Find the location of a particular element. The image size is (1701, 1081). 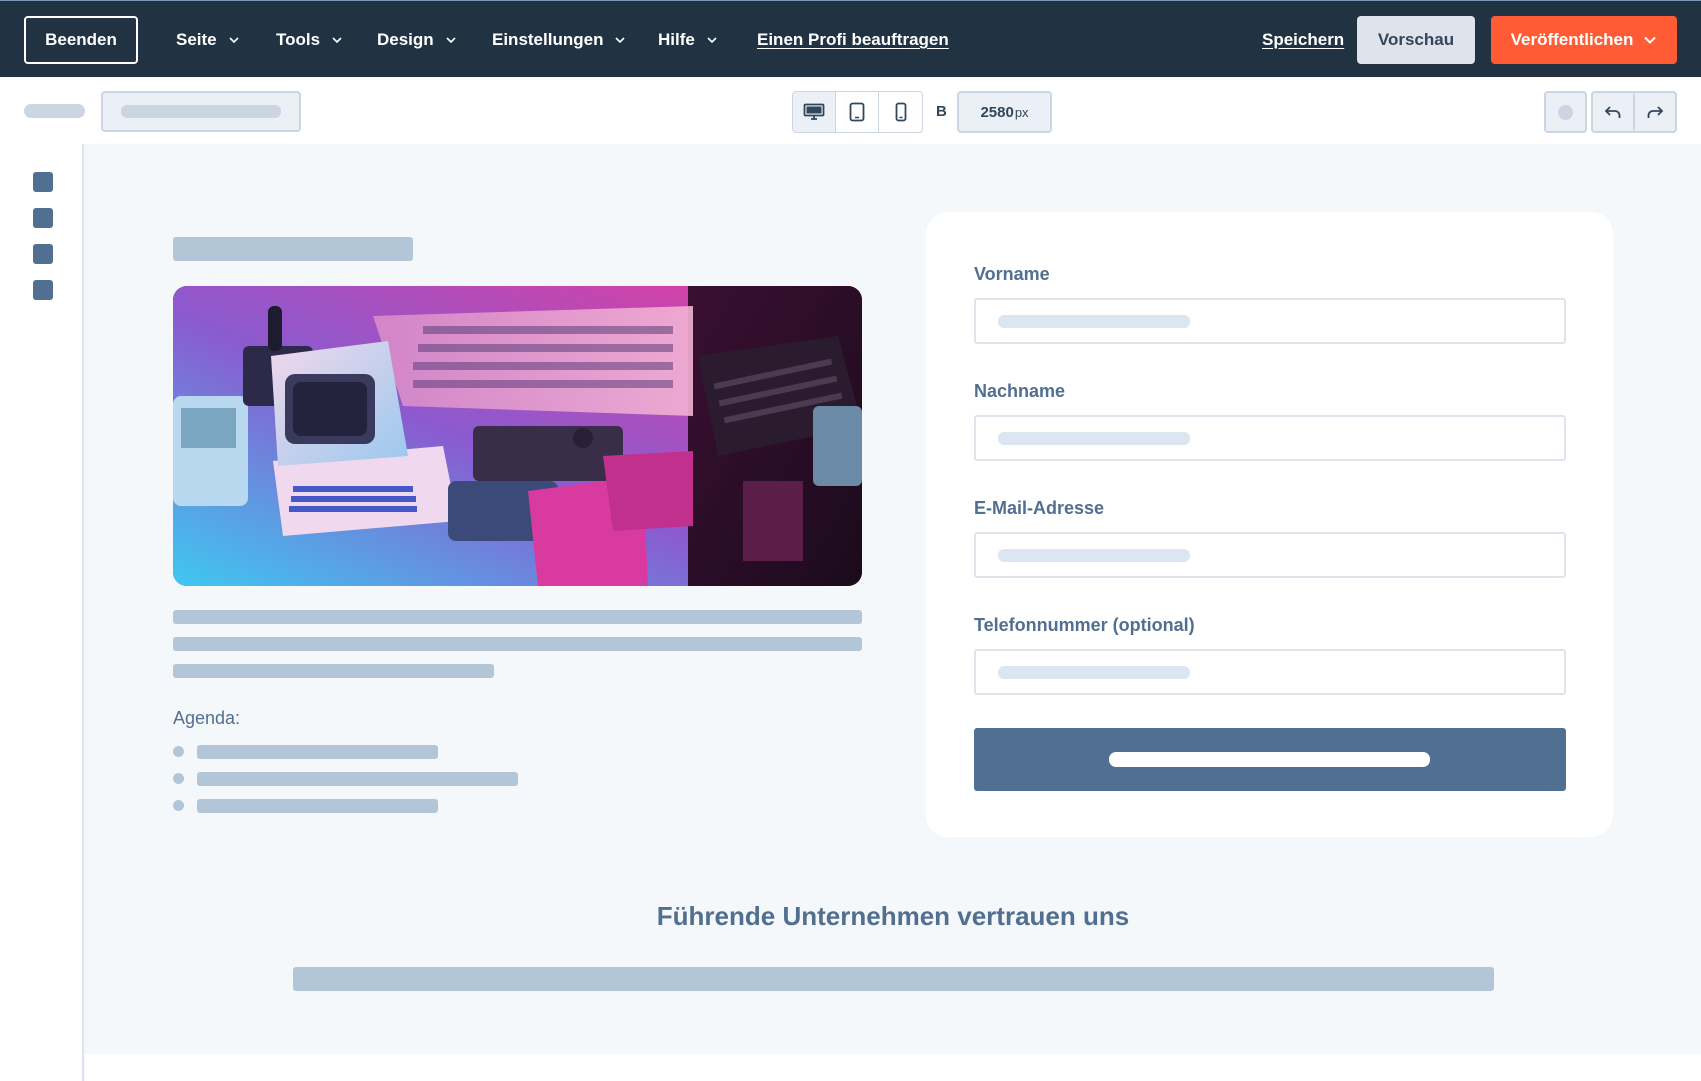

mobile-icon is located at coordinates (900, 112).